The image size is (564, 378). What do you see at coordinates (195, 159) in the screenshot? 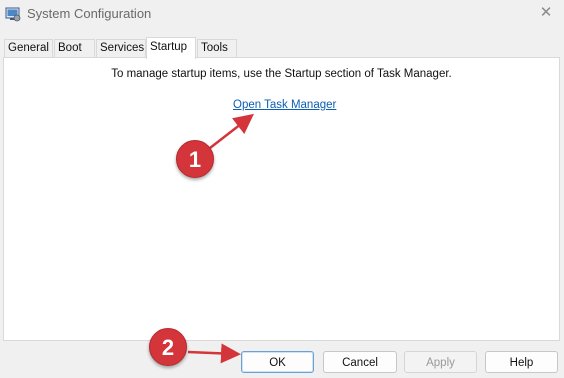
I see `step-1-badge: 1` at bounding box center [195, 159].